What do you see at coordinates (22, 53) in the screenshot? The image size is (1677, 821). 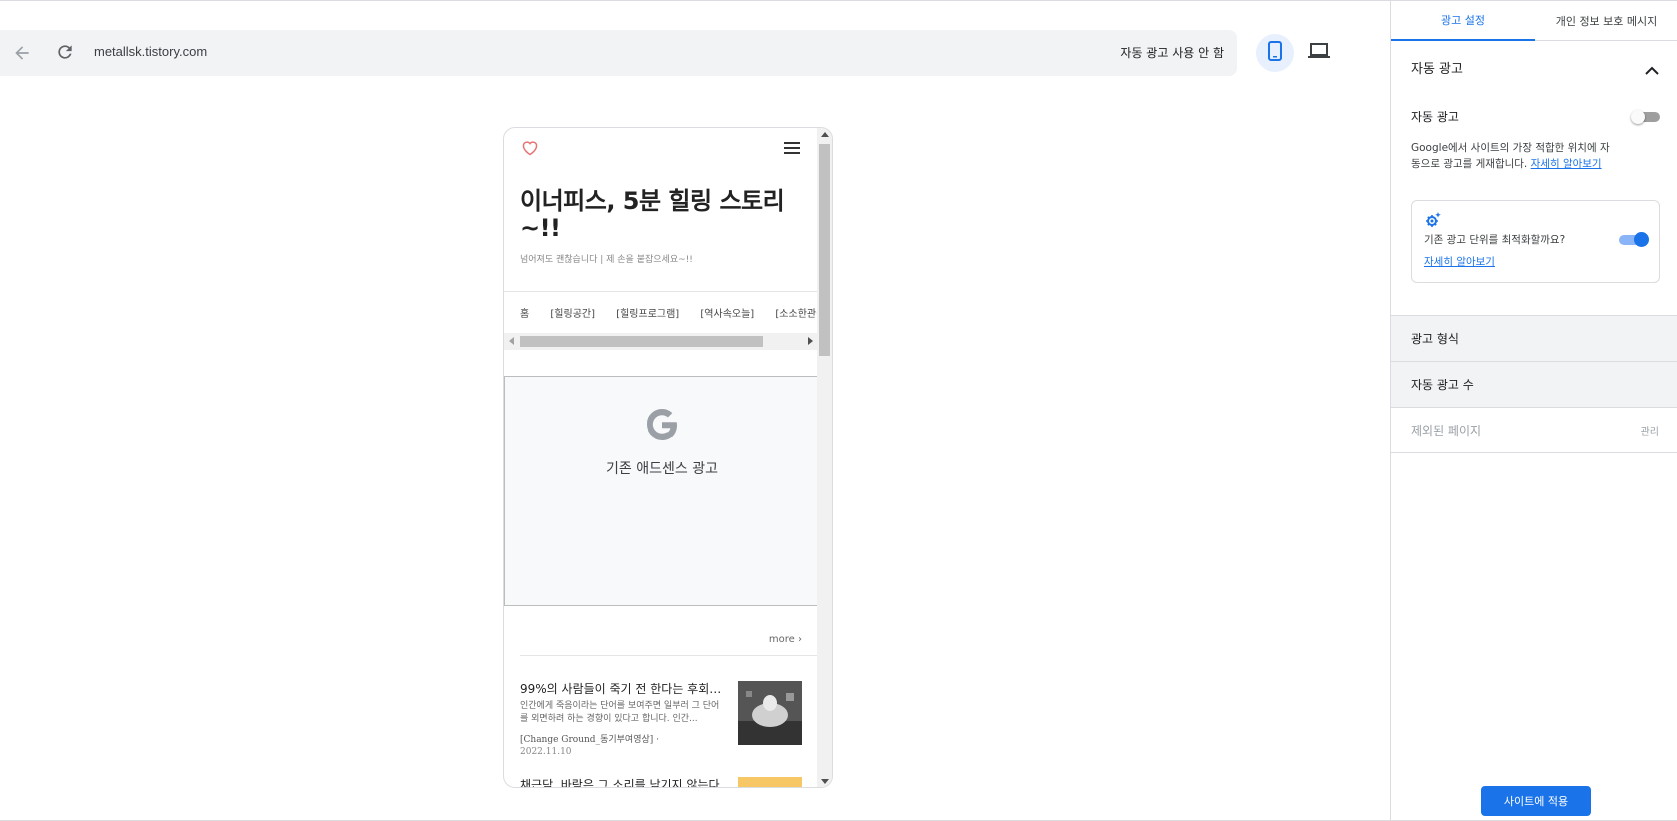 I see `arrow-back-icon` at bounding box center [22, 53].